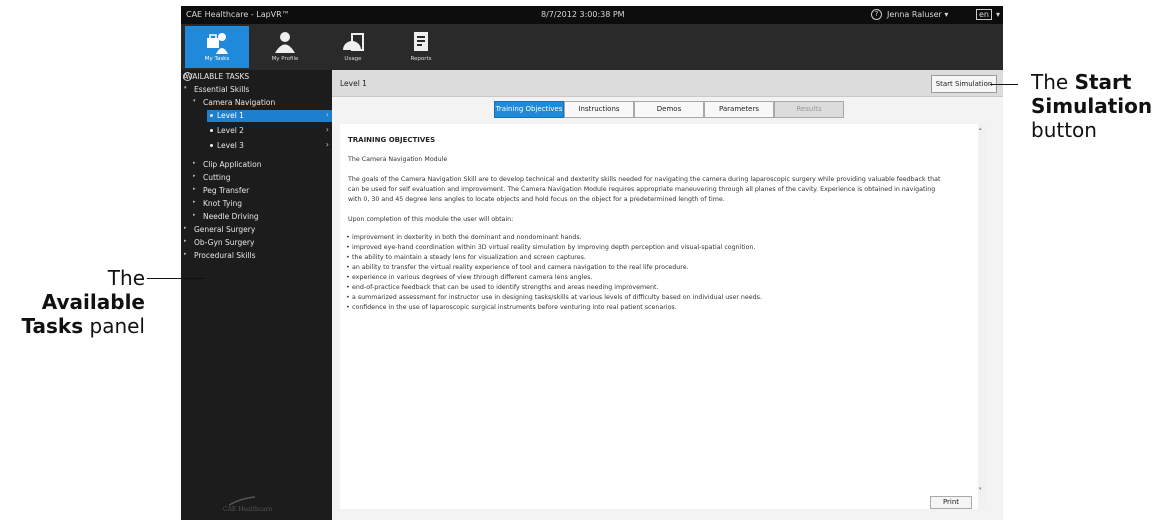 This screenshot has height=520, width=1165. What do you see at coordinates (876, 14) in the screenshot?
I see `help-circle-icon: ?` at bounding box center [876, 14].